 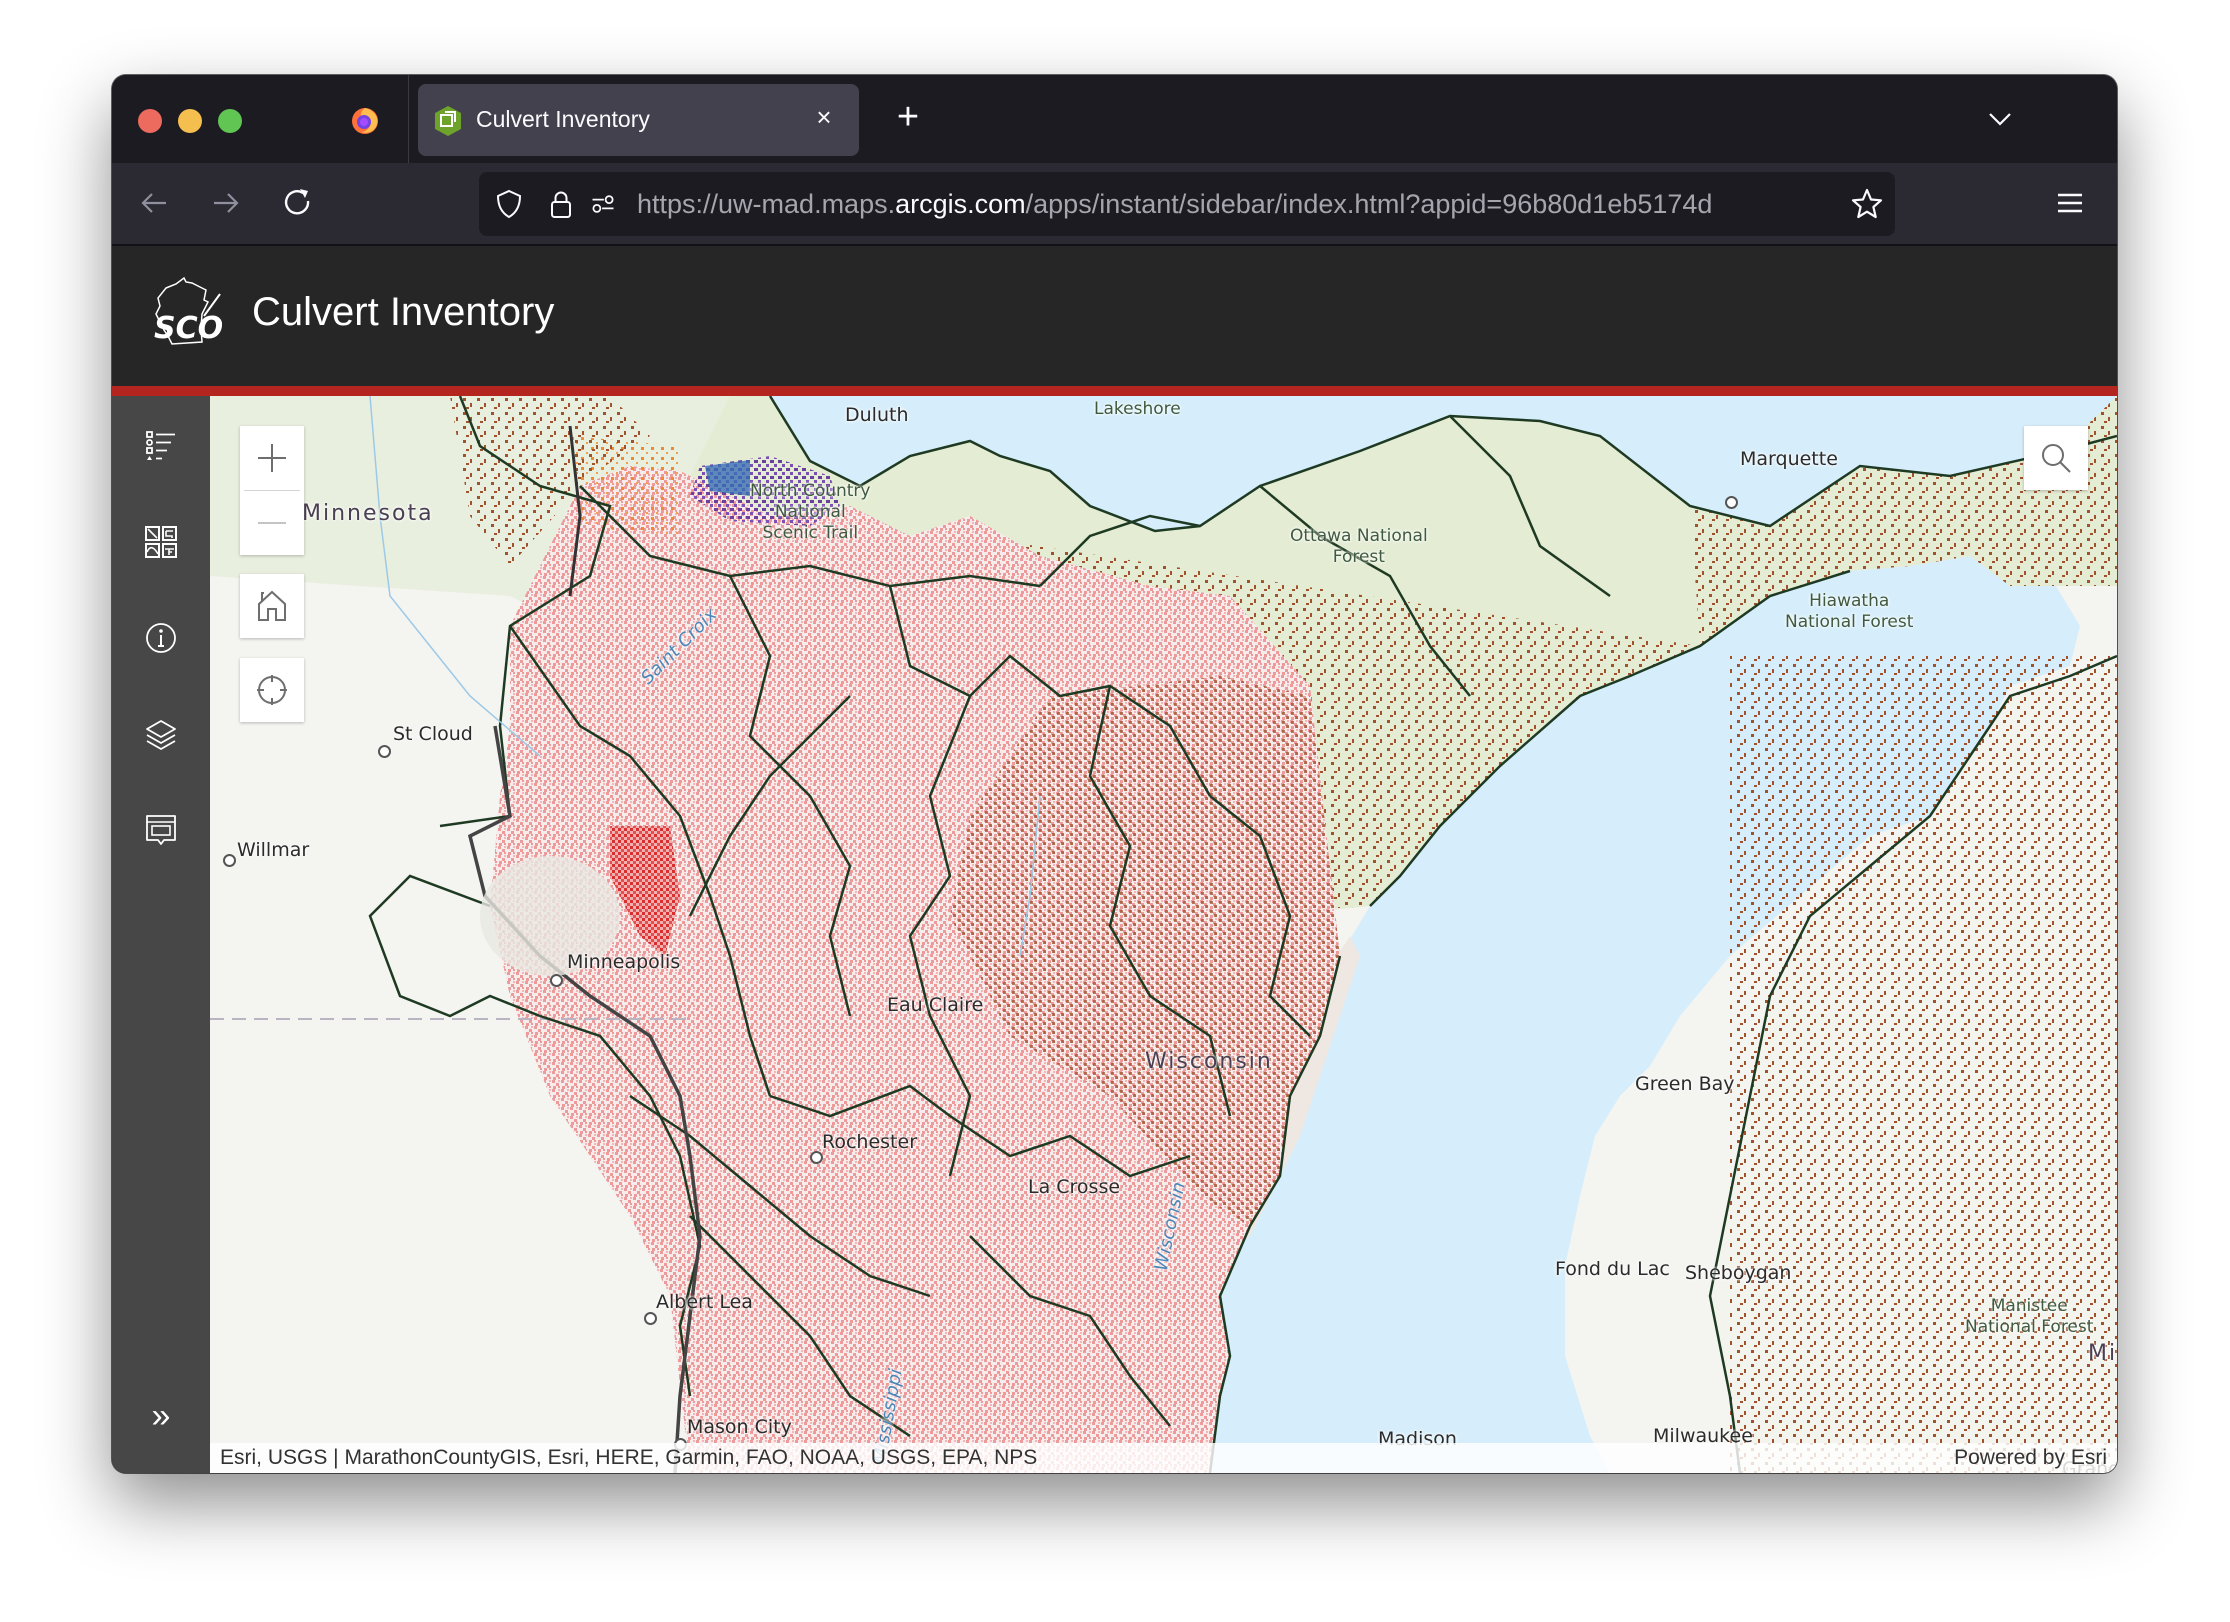 I want to click on star-icon, so click(x=1867, y=204).